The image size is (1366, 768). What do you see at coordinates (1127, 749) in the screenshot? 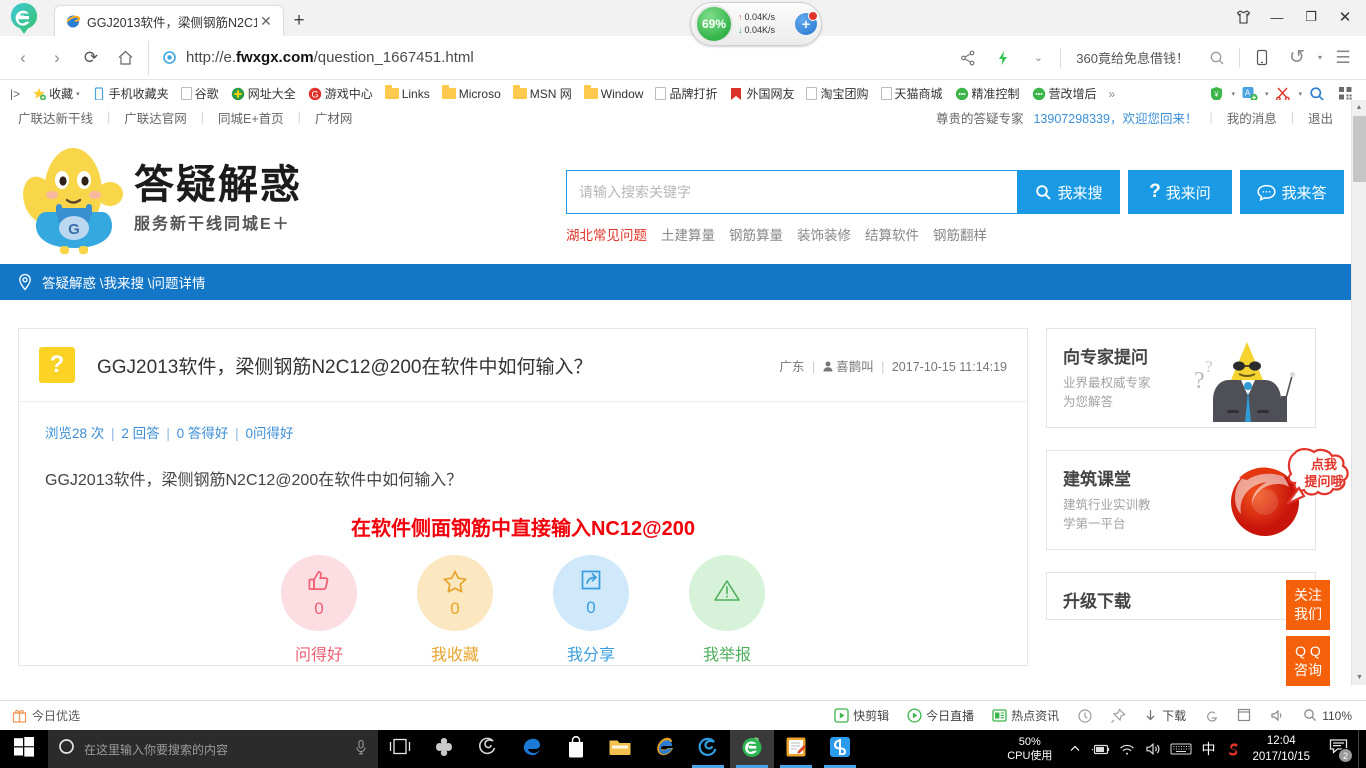
I see `wifi-icon` at bounding box center [1127, 749].